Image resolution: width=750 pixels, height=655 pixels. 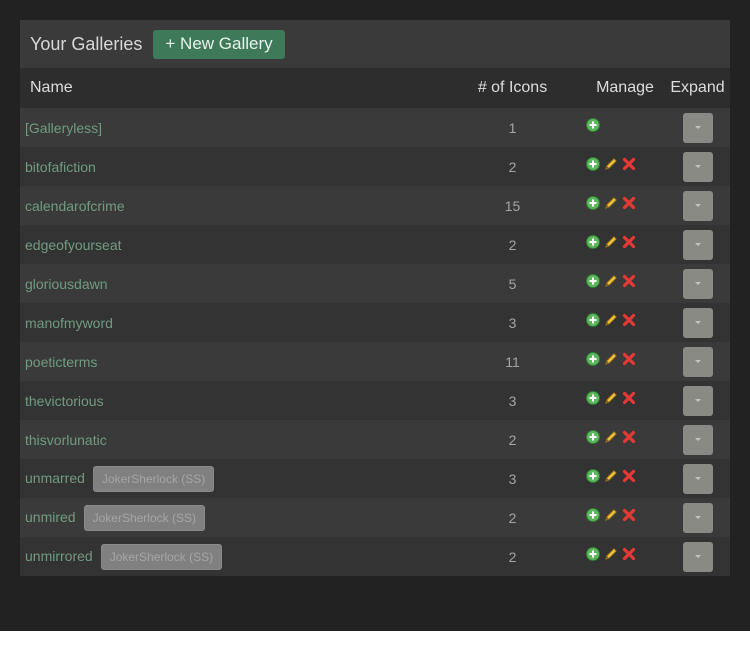 I want to click on gallery-name-link: poeticterms, so click(x=61, y=362).